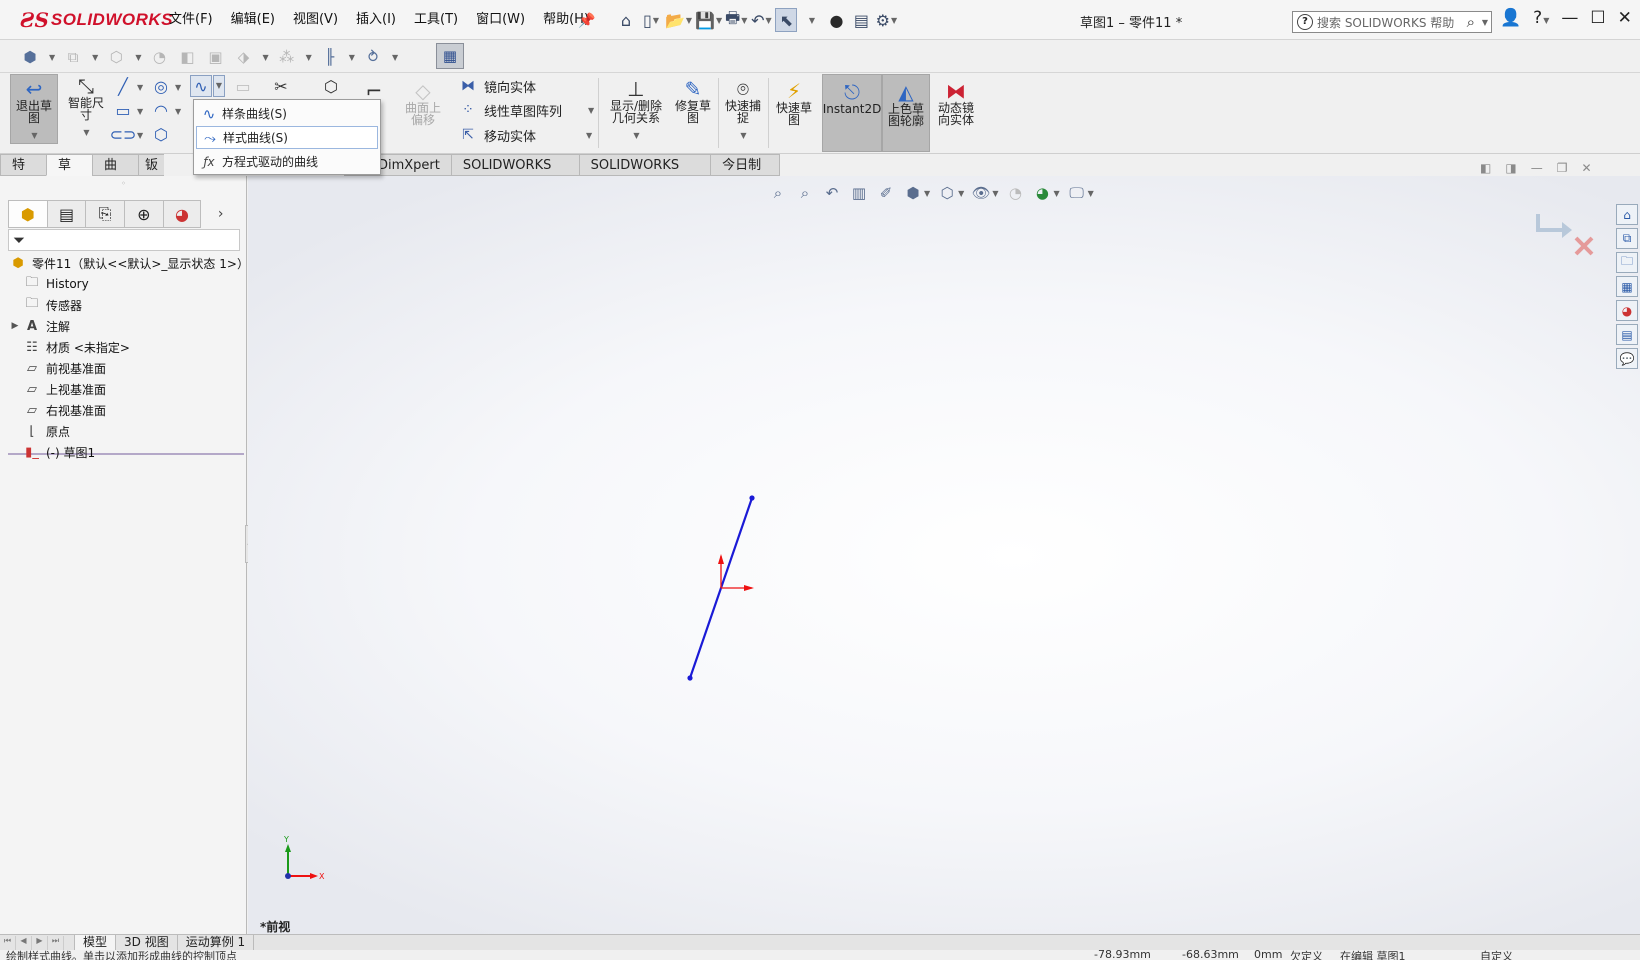  Describe the element at coordinates (497, 86) in the screenshot. I see `mirror-entities-button: ⧓ 镜向实体` at that location.